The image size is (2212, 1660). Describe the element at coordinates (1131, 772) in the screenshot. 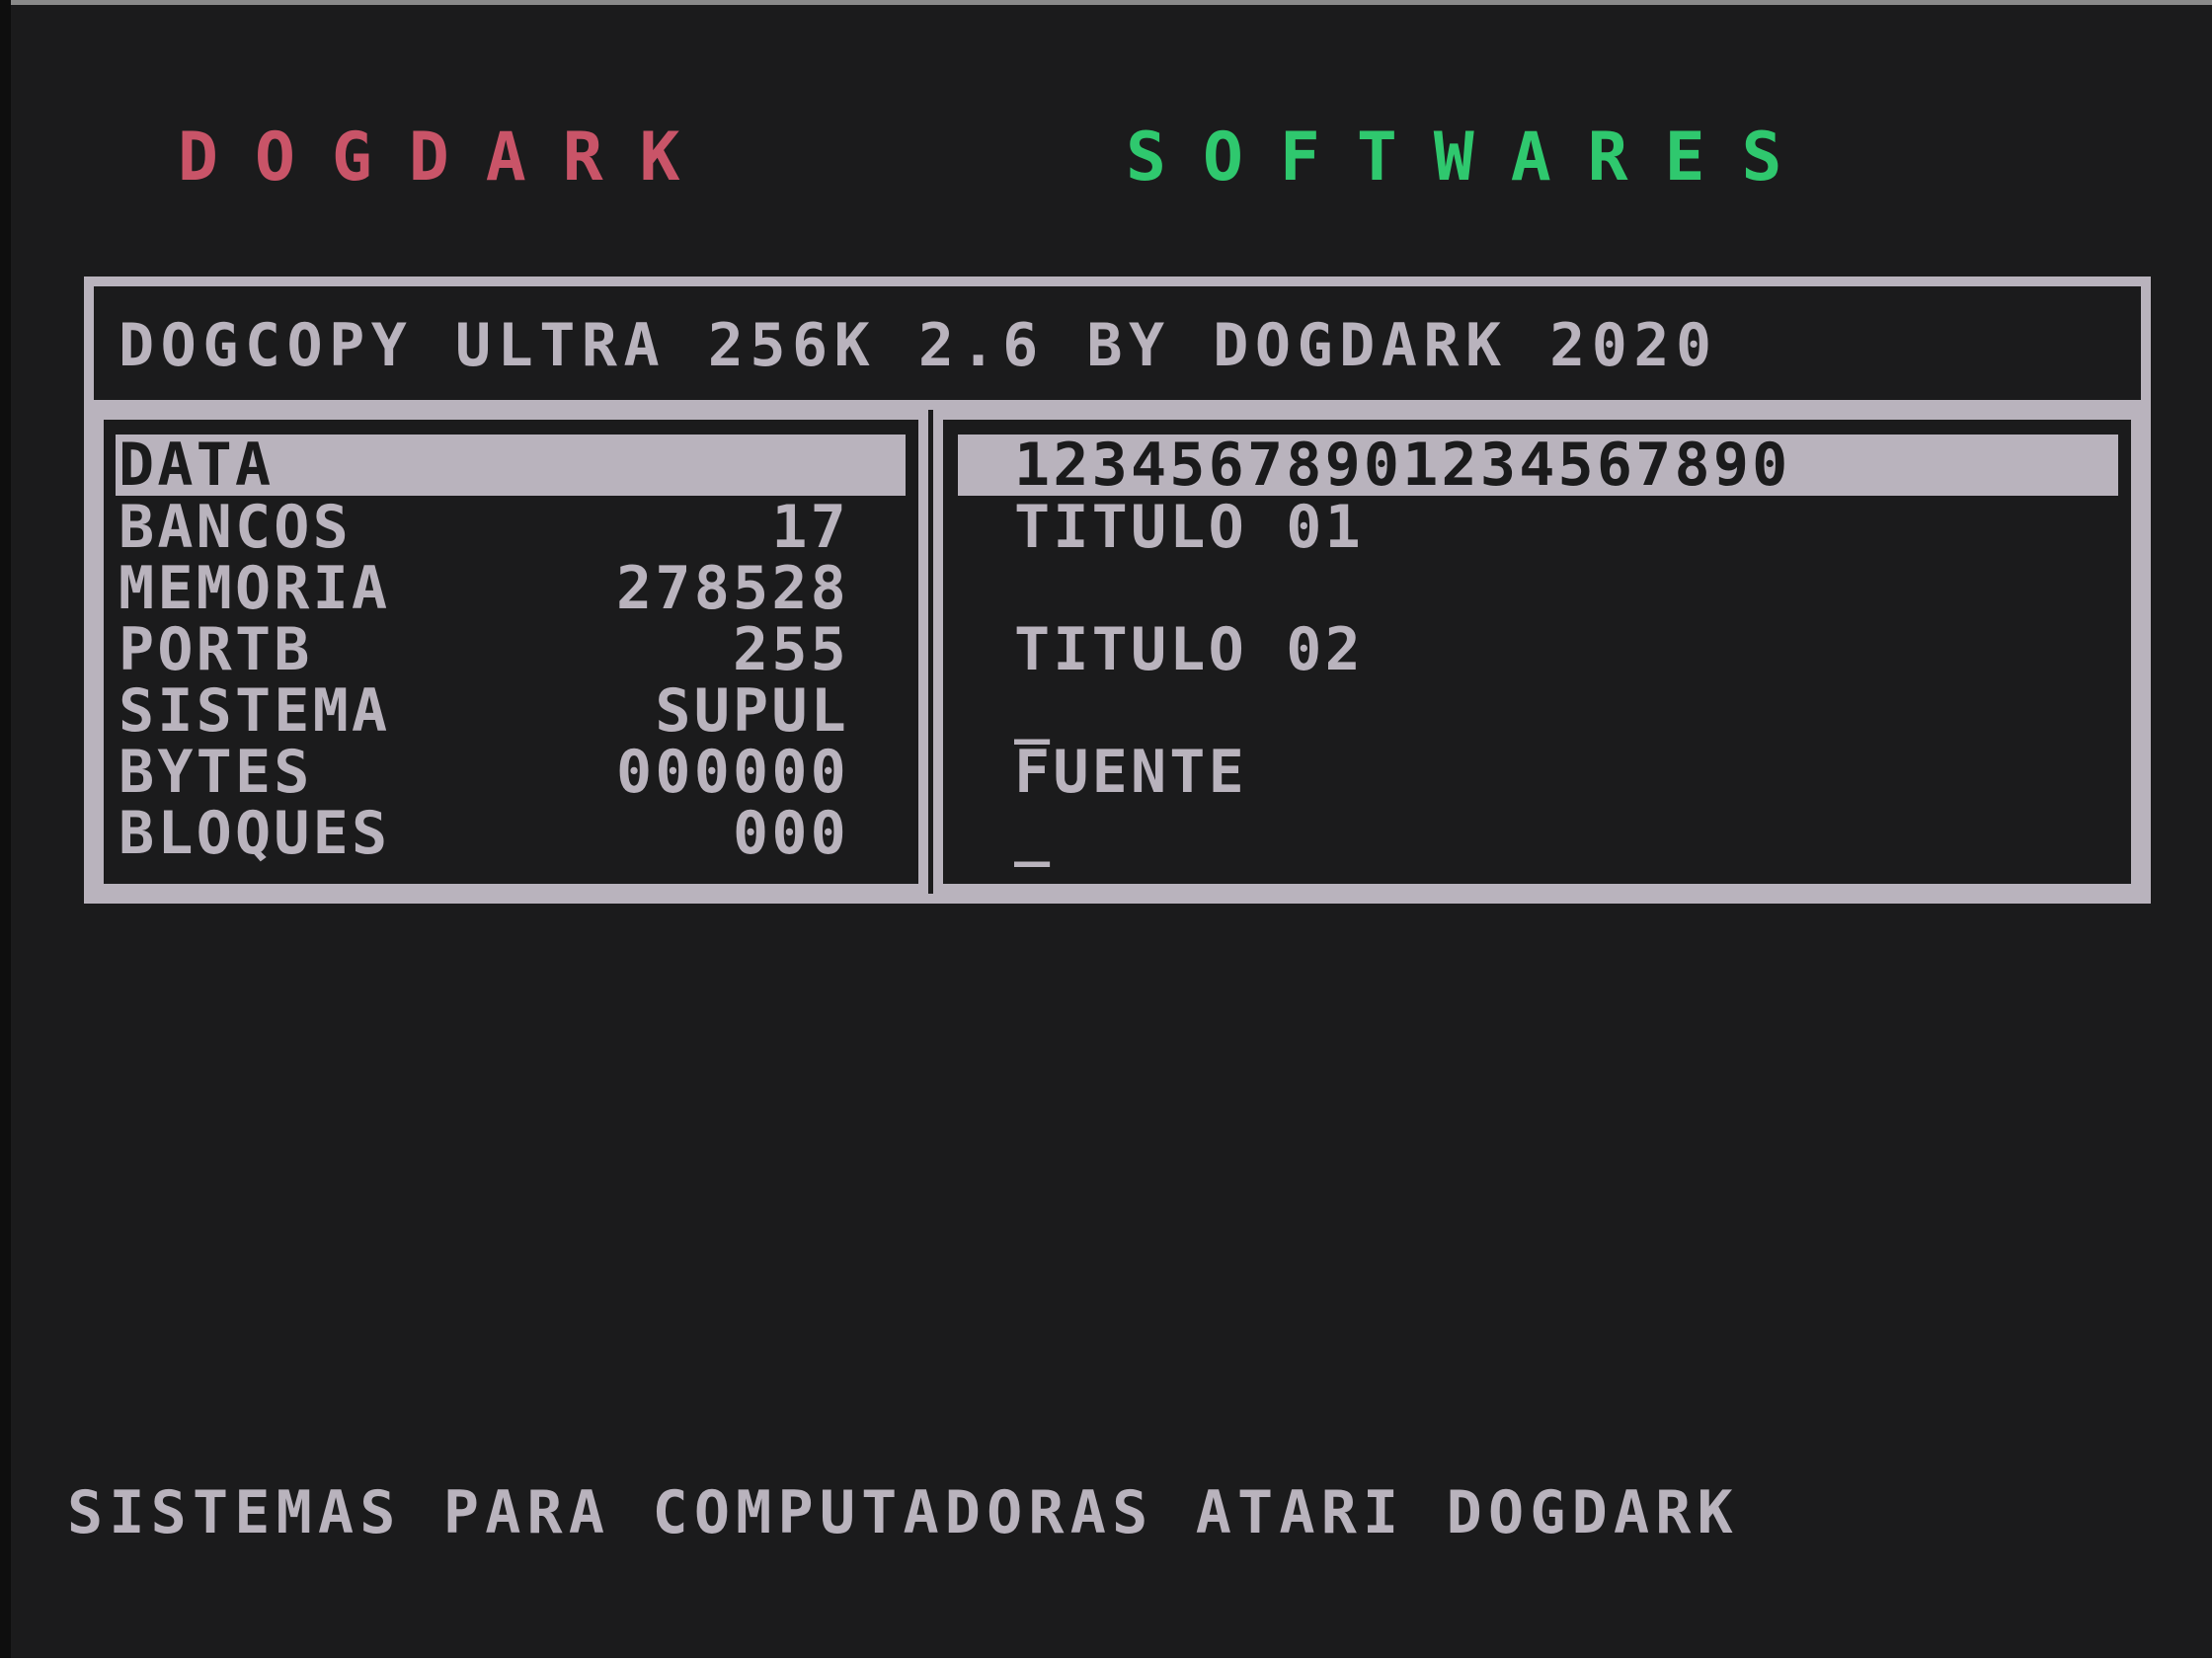

I see `fuente-field: FUENTE` at that location.